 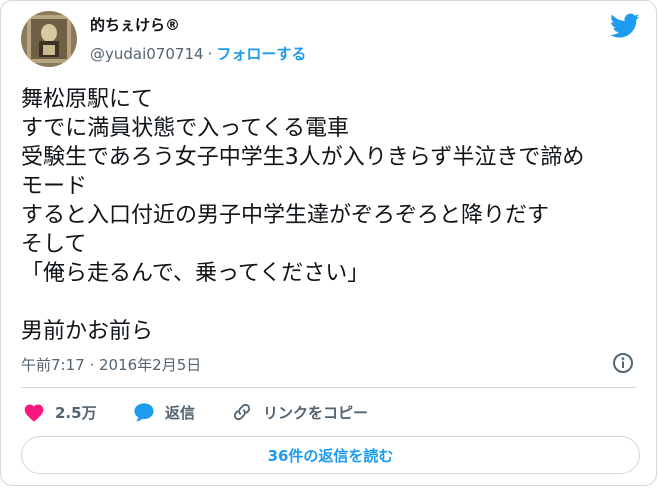 I want to click on reply-label: 返信, so click(x=180, y=412).